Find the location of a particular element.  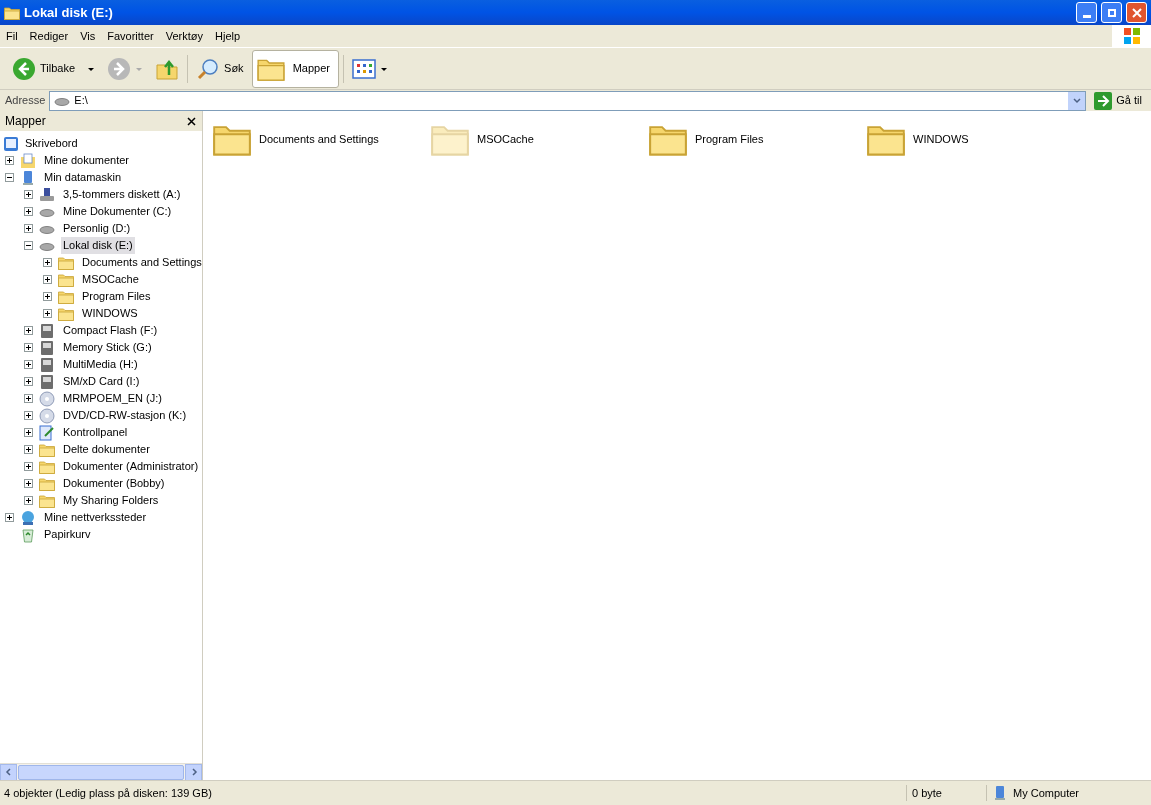

search-button: Søk is located at coordinates (220, 68).